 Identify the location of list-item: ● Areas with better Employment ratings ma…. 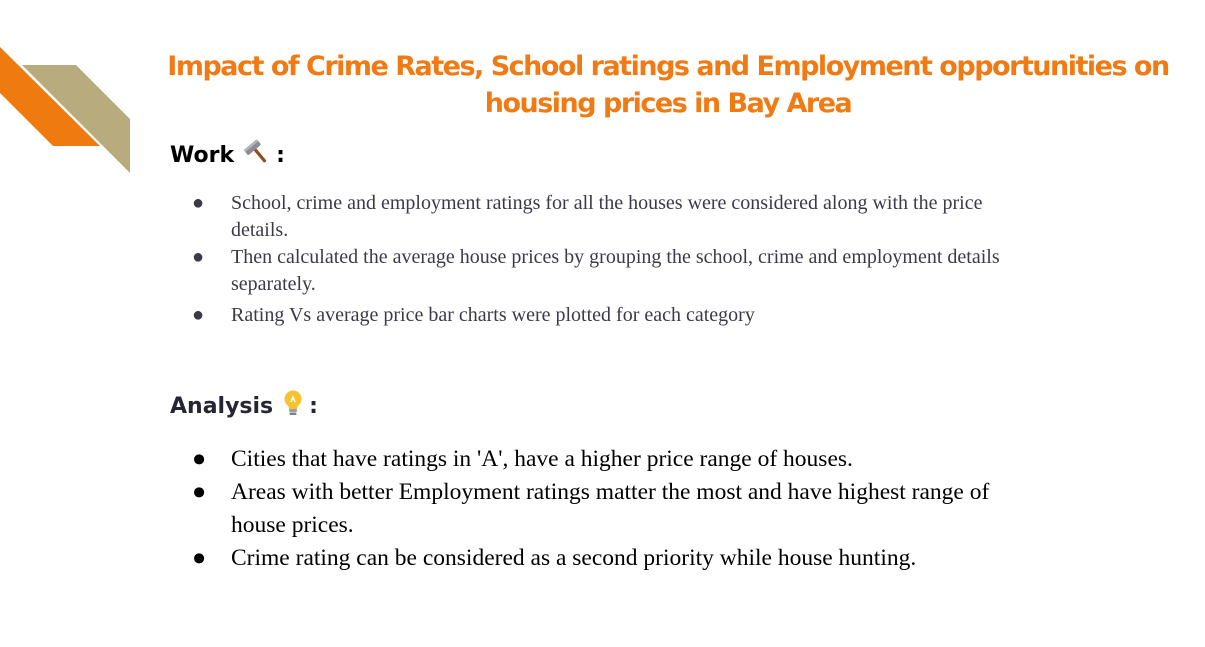
(608, 509).